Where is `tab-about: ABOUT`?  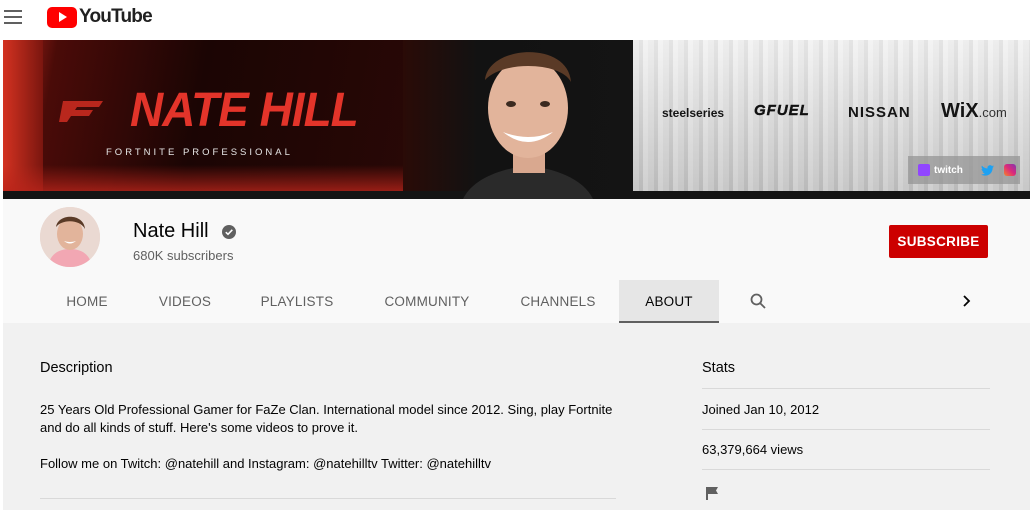 tab-about: ABOUT is located at coordinates (669, 301).